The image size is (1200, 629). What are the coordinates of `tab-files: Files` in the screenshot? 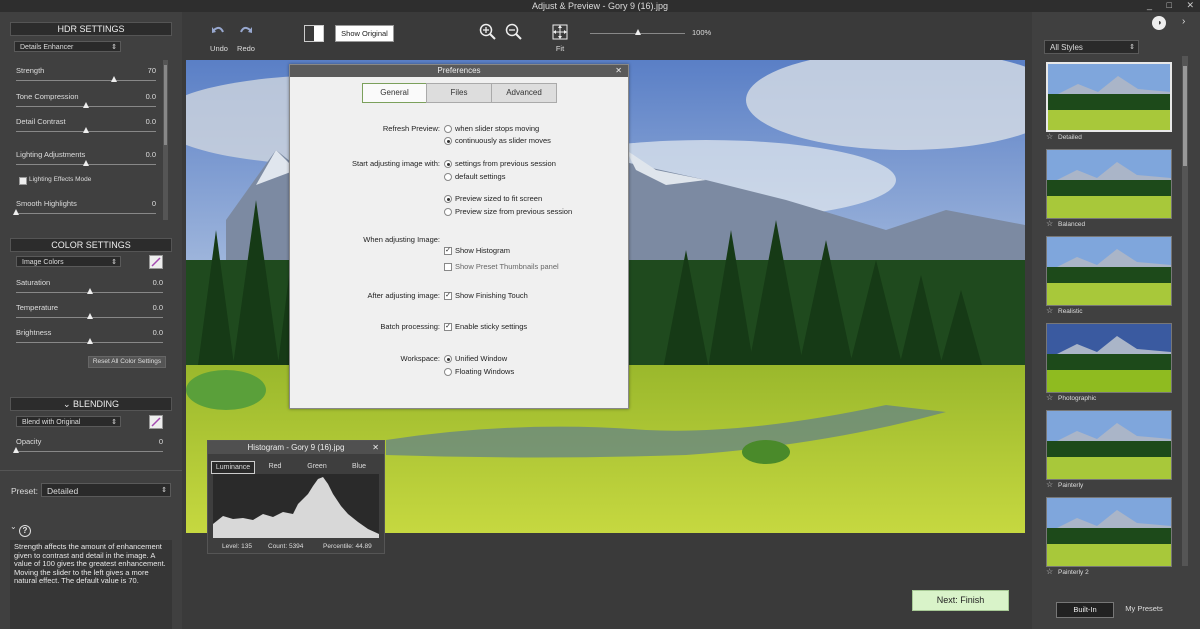 It's located at (459, 93).